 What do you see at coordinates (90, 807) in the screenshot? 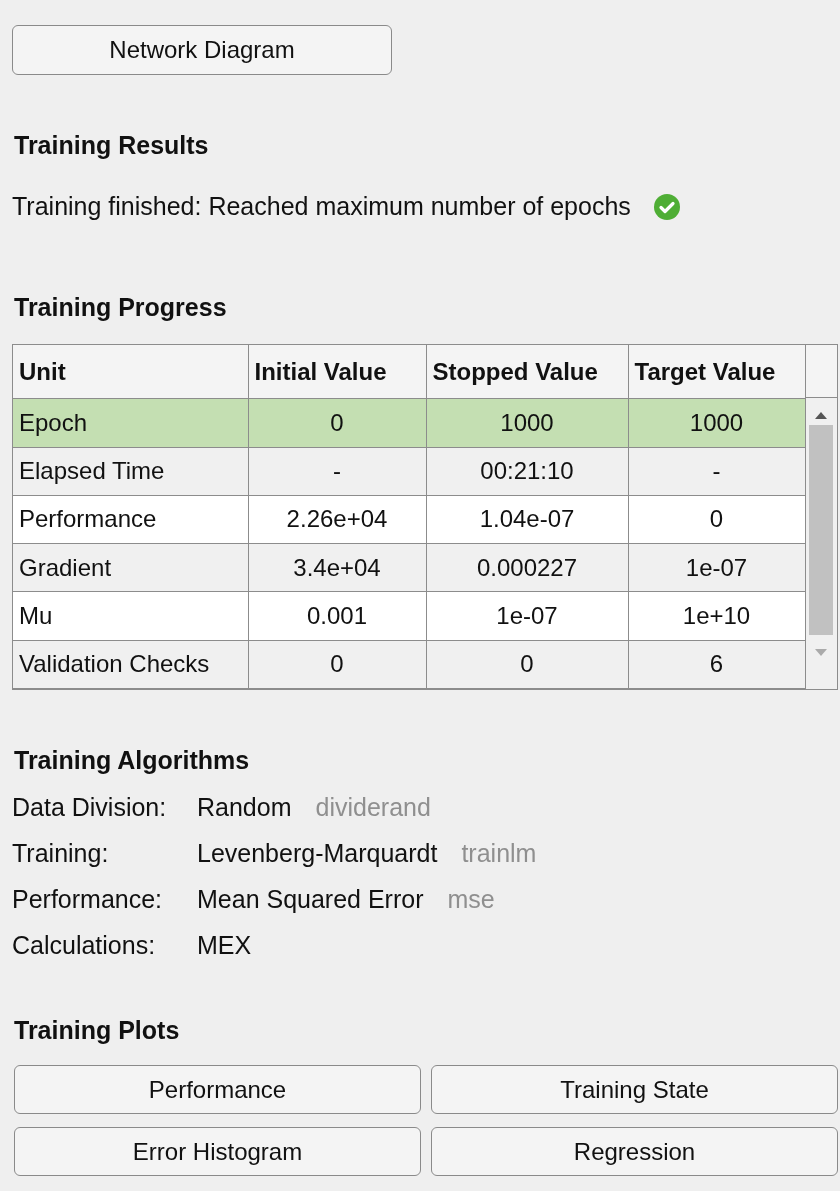
I see `algorithm-label: Data Division:` at bounding box center [90, 807].